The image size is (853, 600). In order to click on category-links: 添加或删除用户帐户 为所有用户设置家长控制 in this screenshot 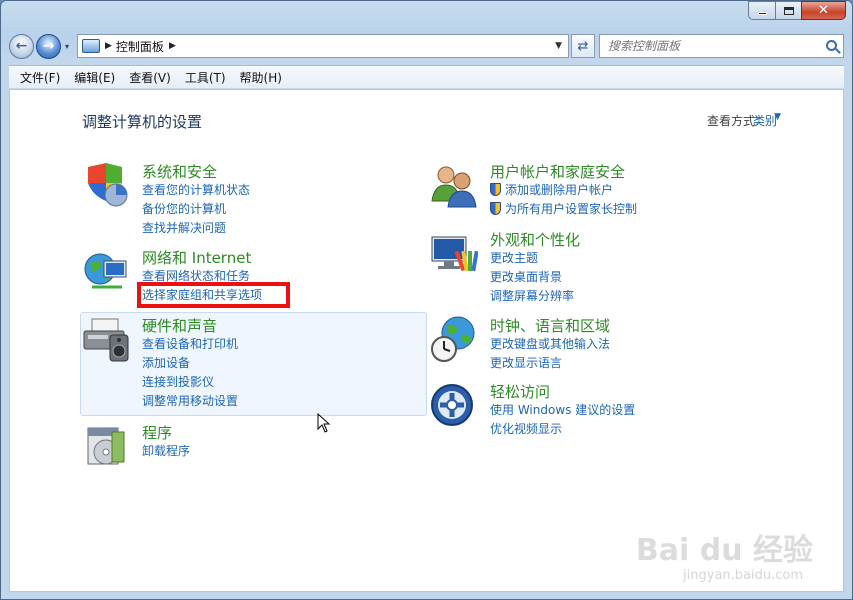, I will do `click(563, 200)`.